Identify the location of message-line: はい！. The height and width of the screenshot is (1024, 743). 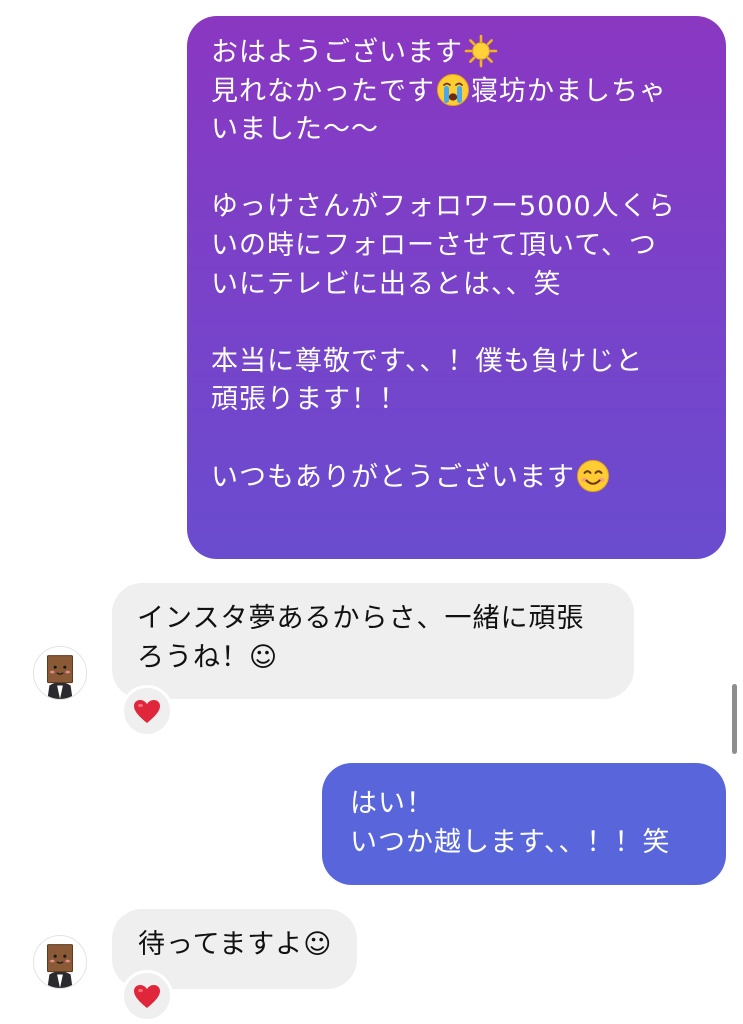
(392, 803).